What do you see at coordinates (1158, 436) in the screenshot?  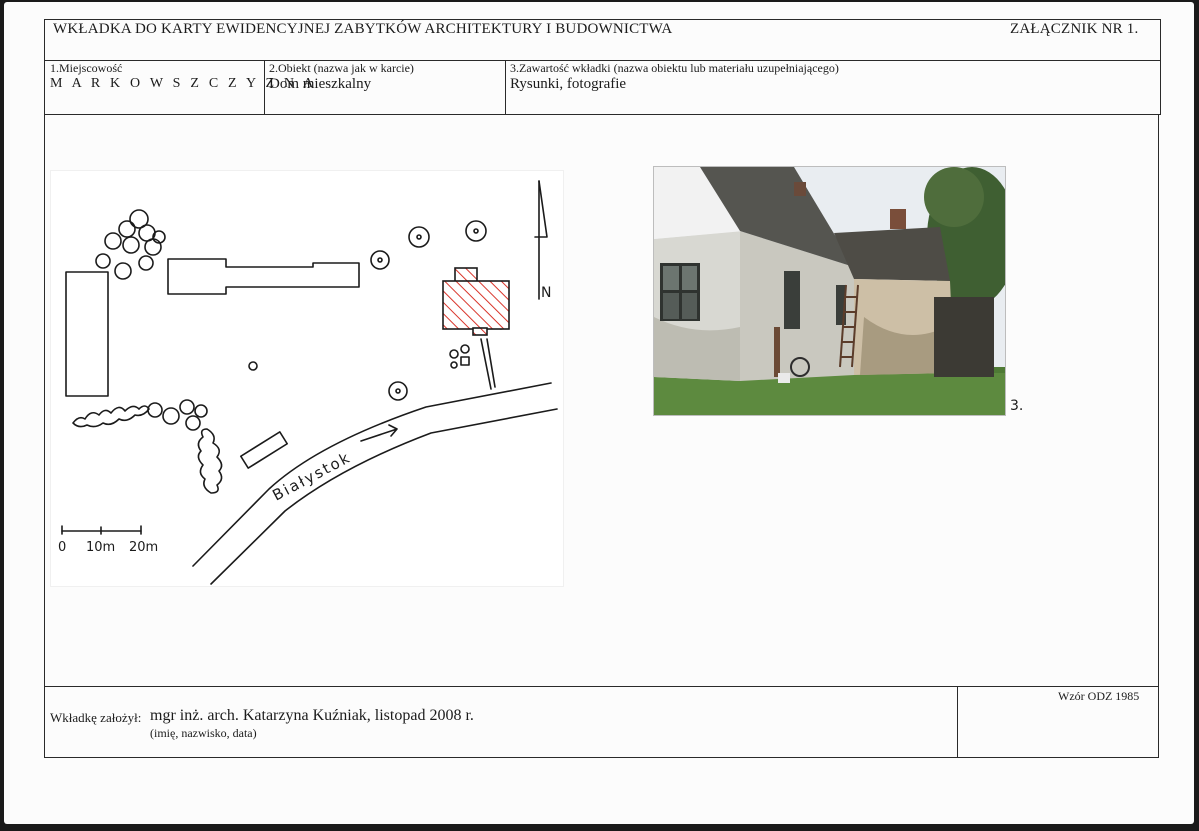 I see `frame-right-lower` at bounding box center [1158, 436].